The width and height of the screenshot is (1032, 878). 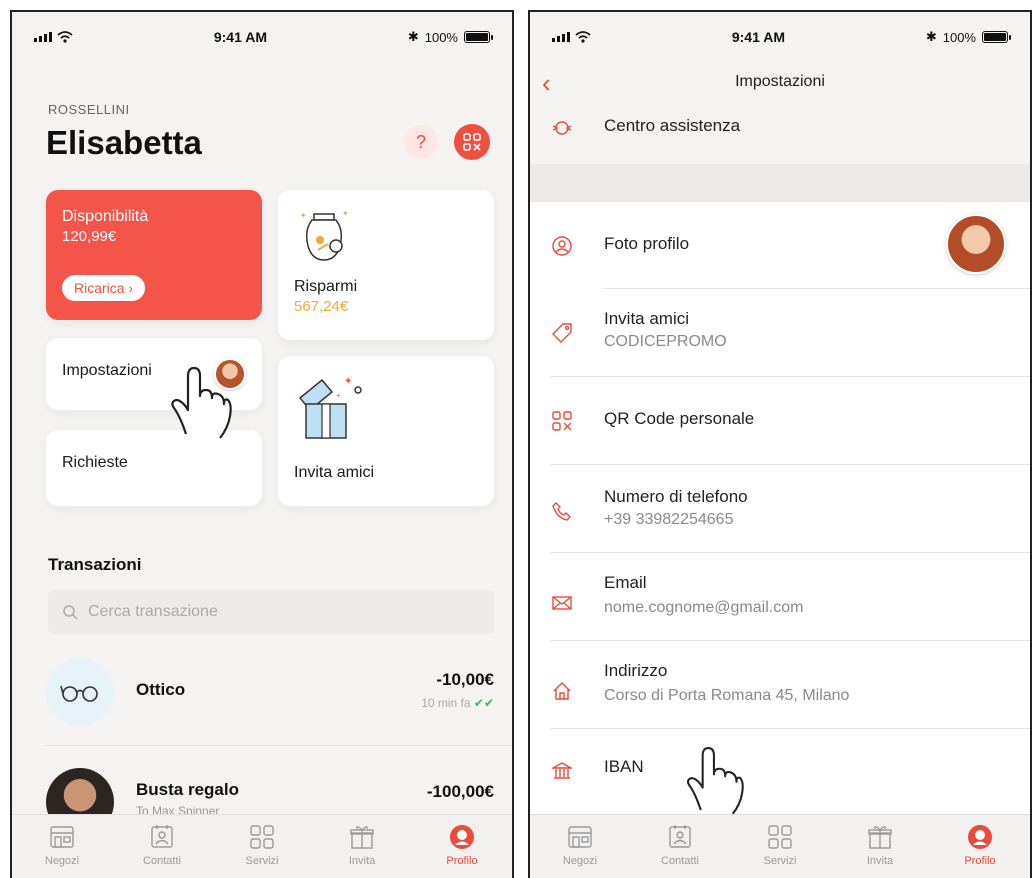 What do you see at coordinates (153, 611) in the screenshot?
I see `search-placeholder: Cerca transazione` at bounding box center [153, 611].